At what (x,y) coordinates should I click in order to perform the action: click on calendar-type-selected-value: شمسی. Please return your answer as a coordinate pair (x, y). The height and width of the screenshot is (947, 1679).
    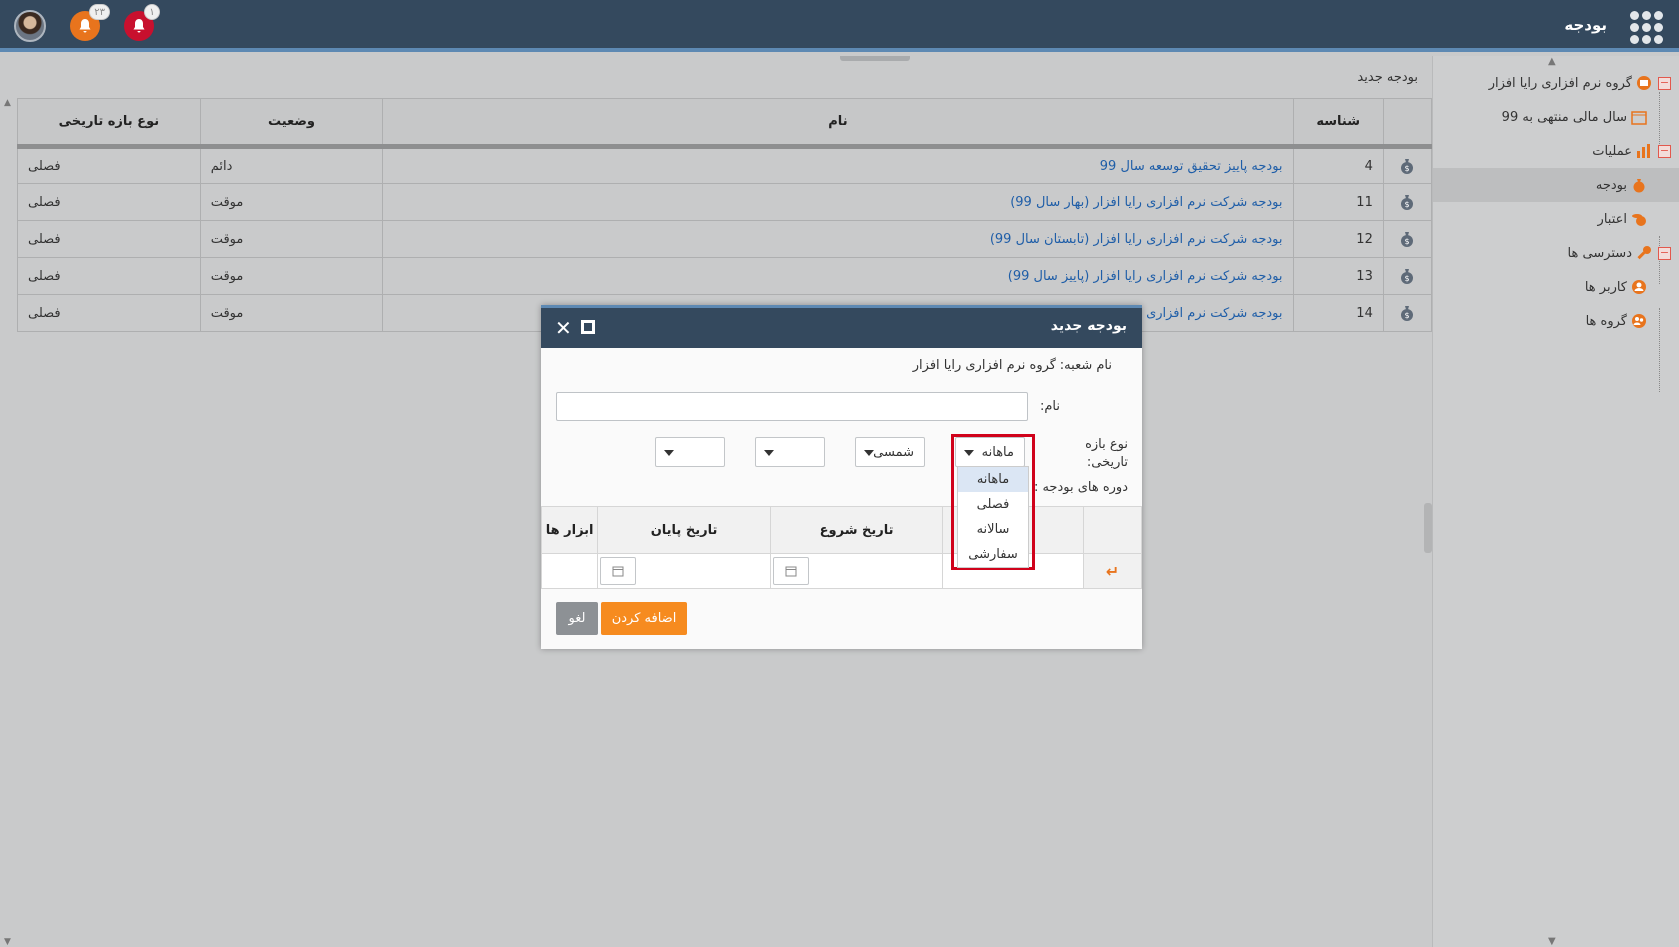
    Looking at the image, I should click on (893, 452).